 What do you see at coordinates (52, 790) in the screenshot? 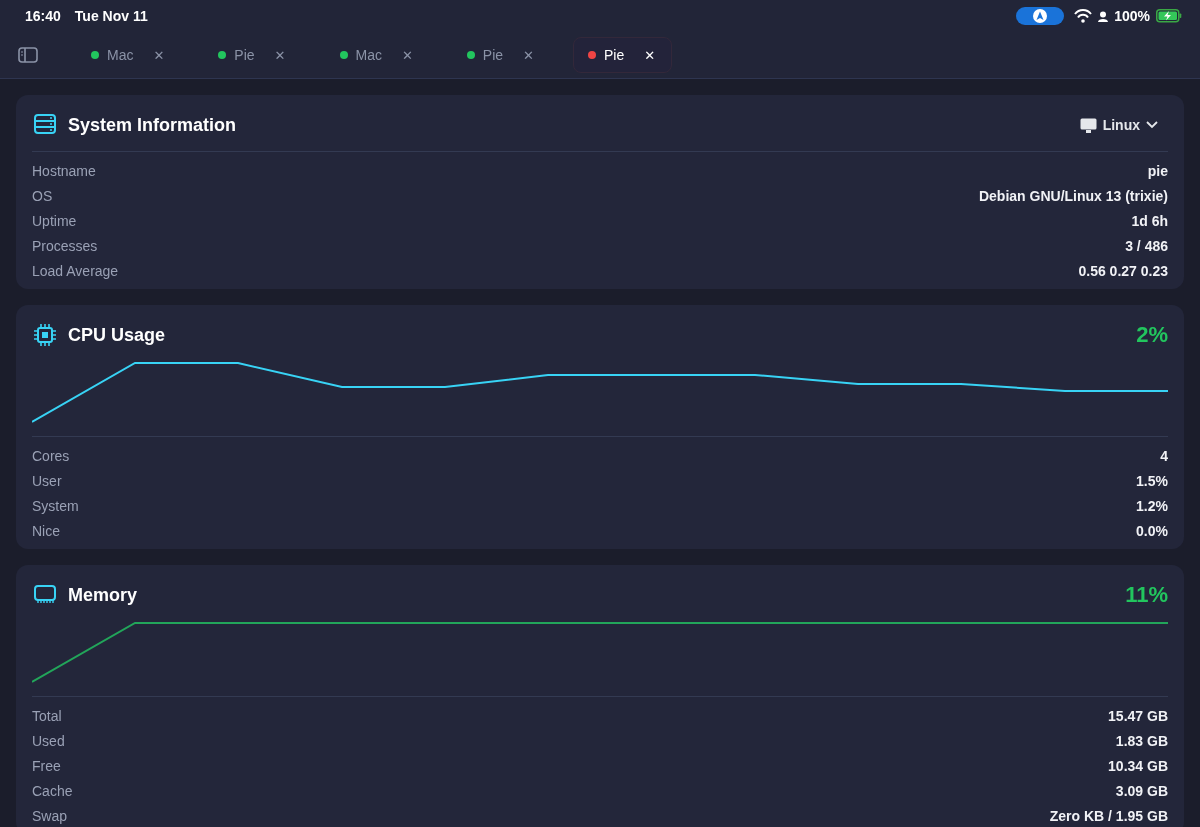
I see `row-label: Cache` at bounding box center [52, 790].